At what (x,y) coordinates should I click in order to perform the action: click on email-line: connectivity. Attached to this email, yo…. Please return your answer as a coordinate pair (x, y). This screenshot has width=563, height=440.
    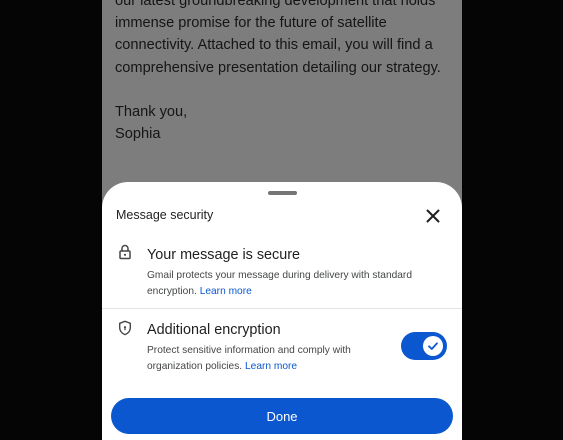
    Looking at the image, I should click on (274, 45).